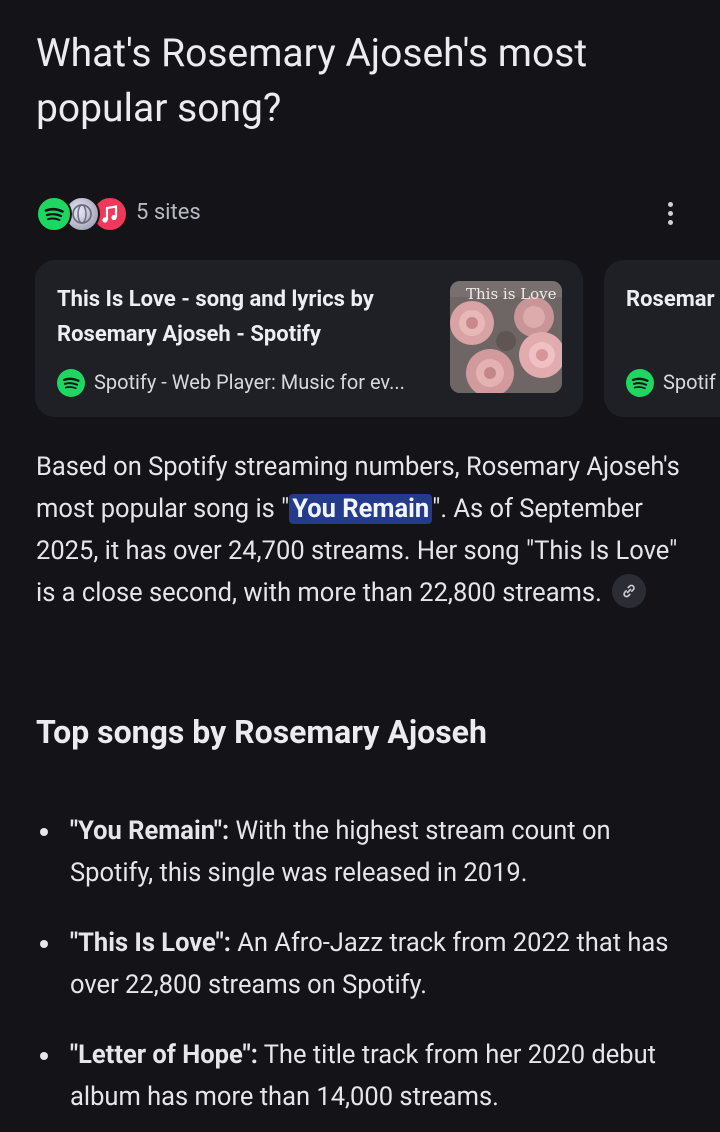  I want to click on highlighted-song: You Remain, so click(361, 509).